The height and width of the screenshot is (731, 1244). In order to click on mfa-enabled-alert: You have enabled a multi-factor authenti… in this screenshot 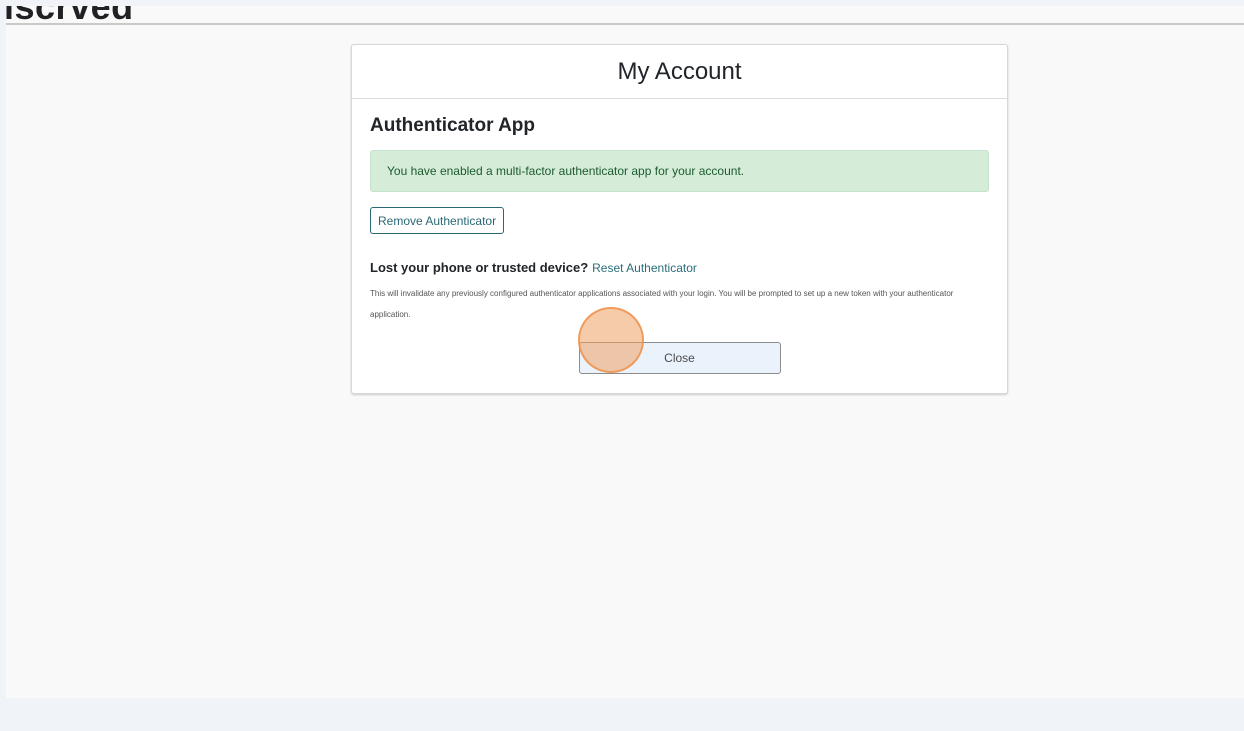, I will do `click(679, 171)`.